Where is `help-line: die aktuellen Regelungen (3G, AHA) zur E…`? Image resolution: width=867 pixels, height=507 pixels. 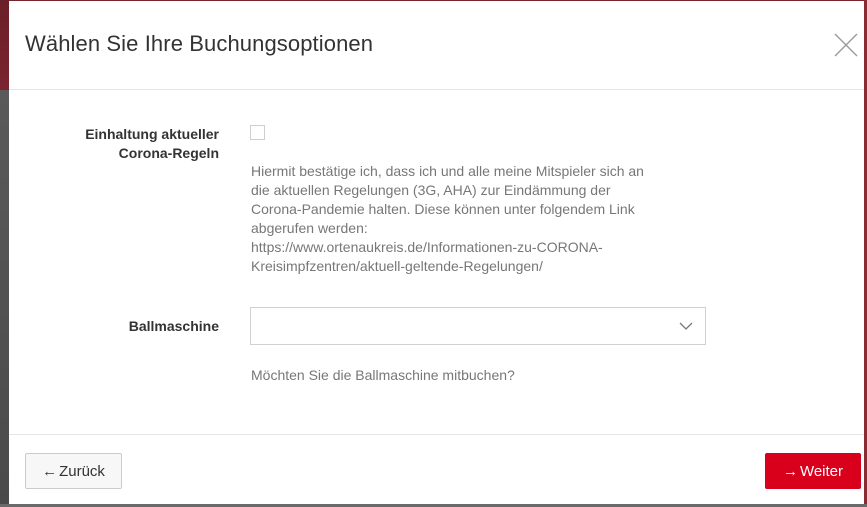
help-line: die aktuellen Regelungen (3G, AHA) zur E… is located at coordinates (431, 190).